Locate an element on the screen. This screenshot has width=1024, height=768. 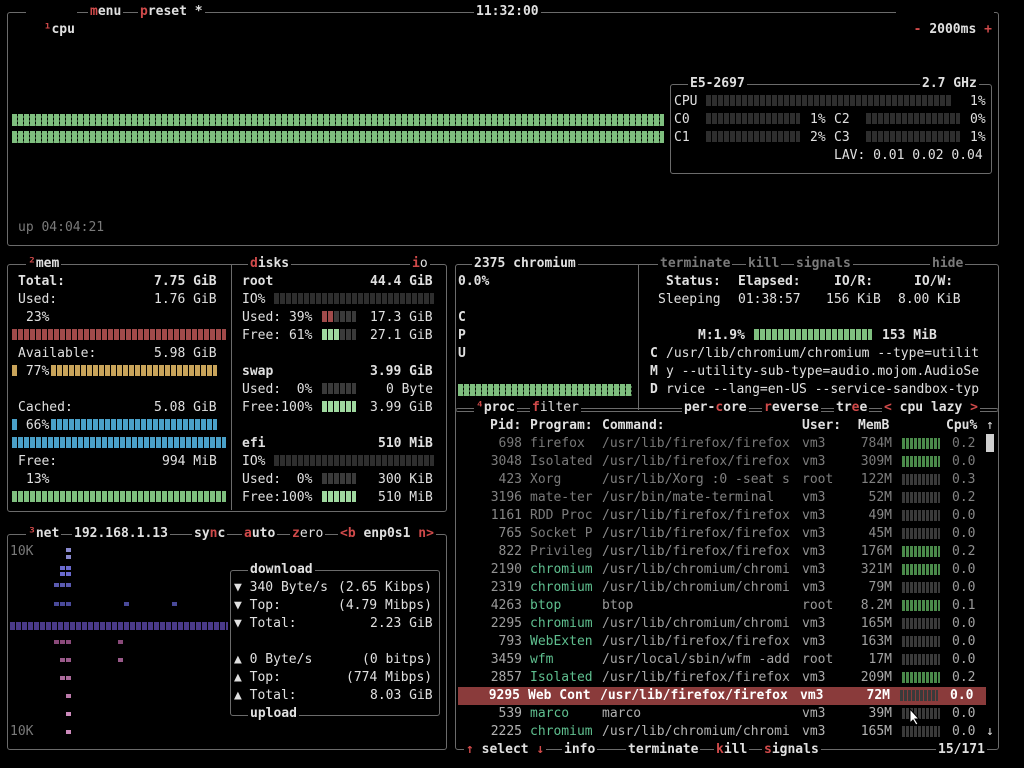
net-auto-toggle: auto is located at coordinates (260, 534).